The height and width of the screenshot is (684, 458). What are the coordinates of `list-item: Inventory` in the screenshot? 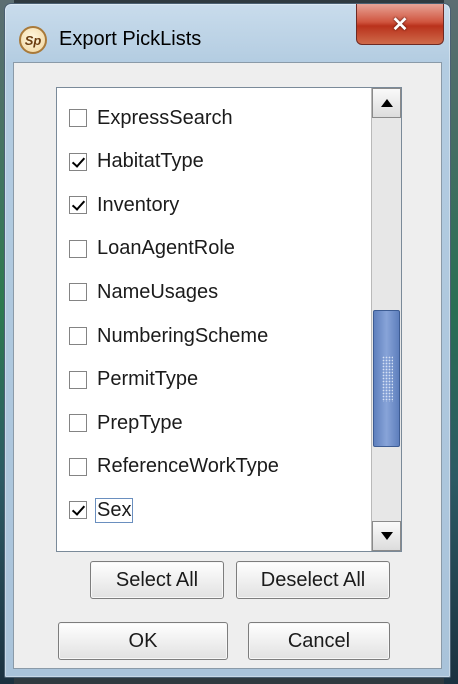 It's located at (124, 205).